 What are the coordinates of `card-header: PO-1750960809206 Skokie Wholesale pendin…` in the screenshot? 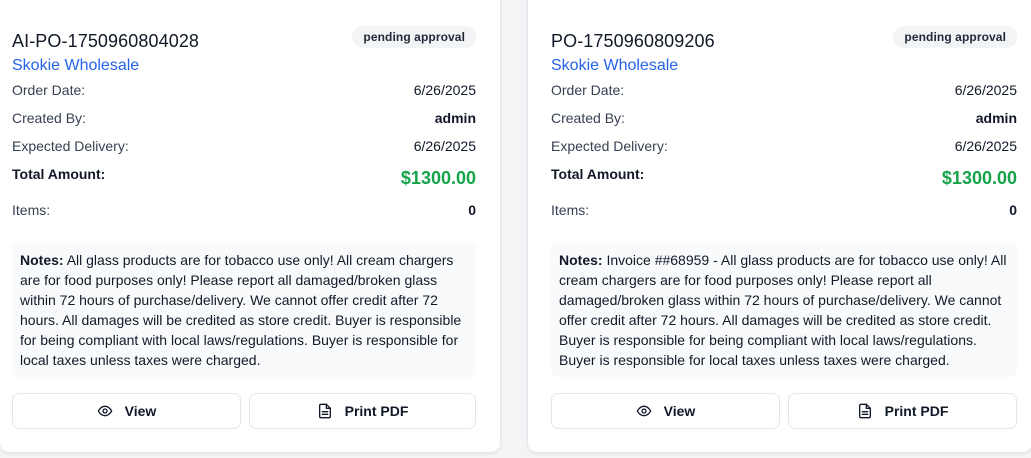 It's located at (784, 40).